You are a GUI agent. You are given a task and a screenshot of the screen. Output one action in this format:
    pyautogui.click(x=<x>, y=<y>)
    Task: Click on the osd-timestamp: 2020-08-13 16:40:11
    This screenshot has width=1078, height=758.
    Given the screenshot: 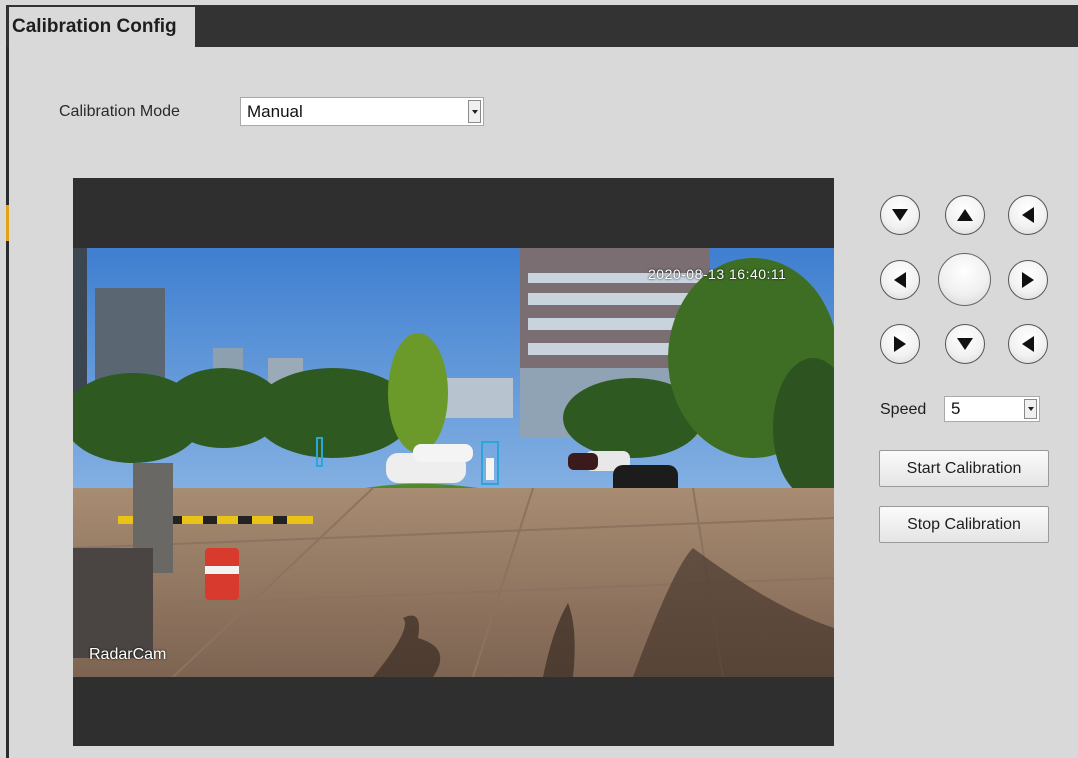 What is the action you would take?
    pyautogui.click(x=717, y=274)
    